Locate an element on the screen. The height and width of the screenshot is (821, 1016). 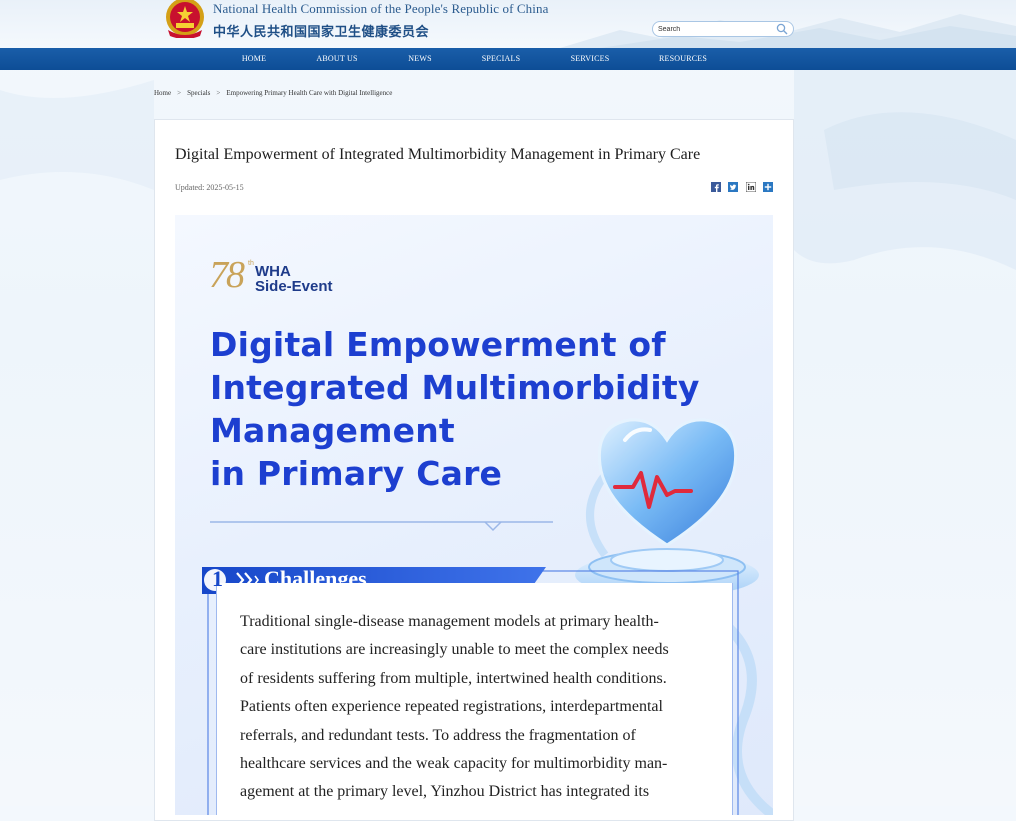
wha-label: WHA is located at coordinates (273, 271).